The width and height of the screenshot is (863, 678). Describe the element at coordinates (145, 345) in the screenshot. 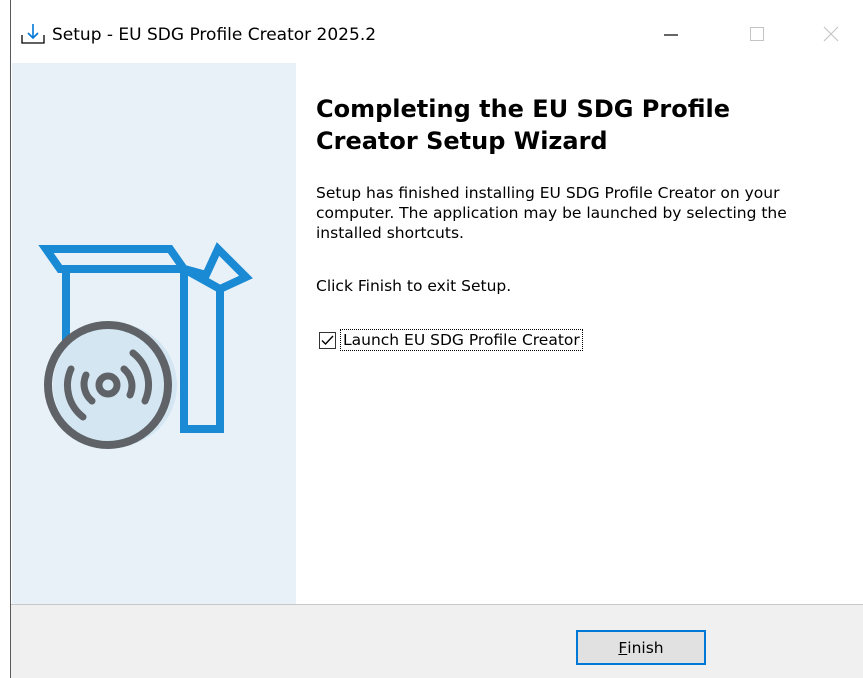

I see `software-box-with-disc-icon` at that location.